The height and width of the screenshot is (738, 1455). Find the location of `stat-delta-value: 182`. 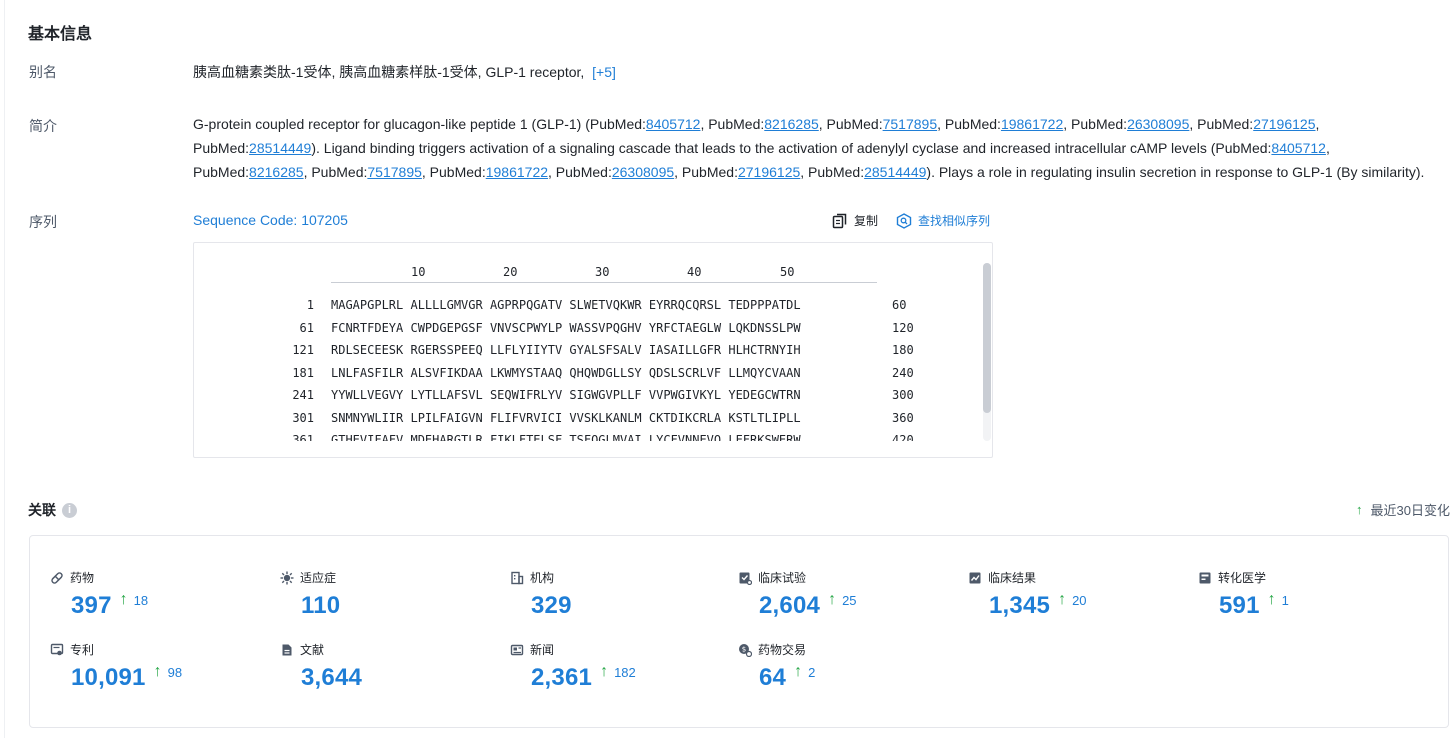

stat-delta-value: 182 is located at coordinates (625, 672).